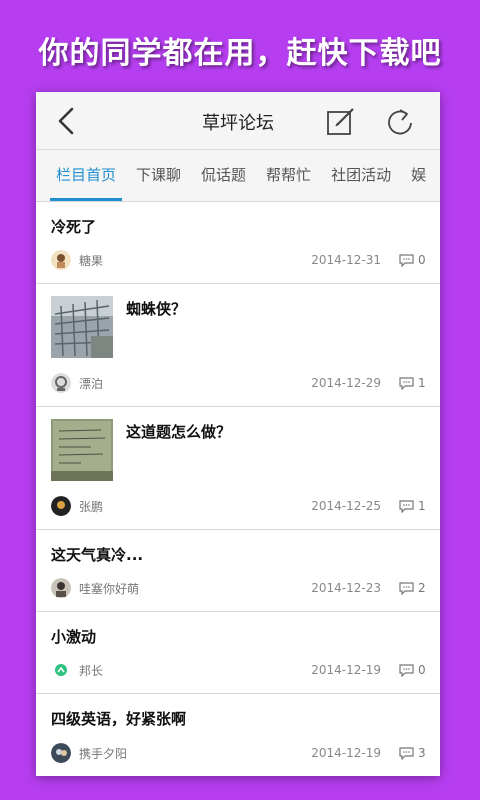 This screenshot has width=480, height=800. I want to click on tab-chat: 下课聊, so click(158, 175).